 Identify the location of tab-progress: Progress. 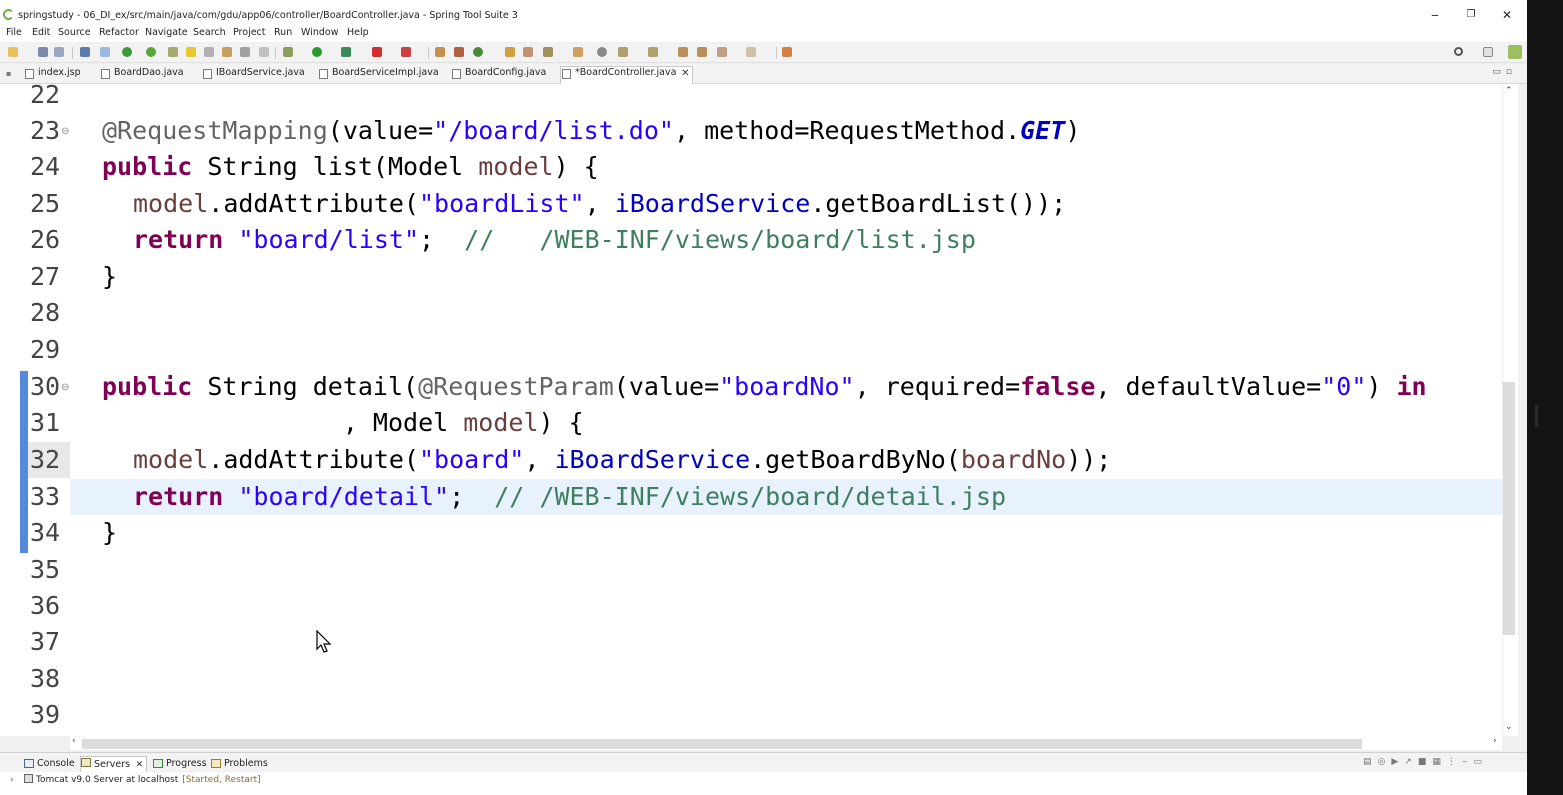
(180, 763).